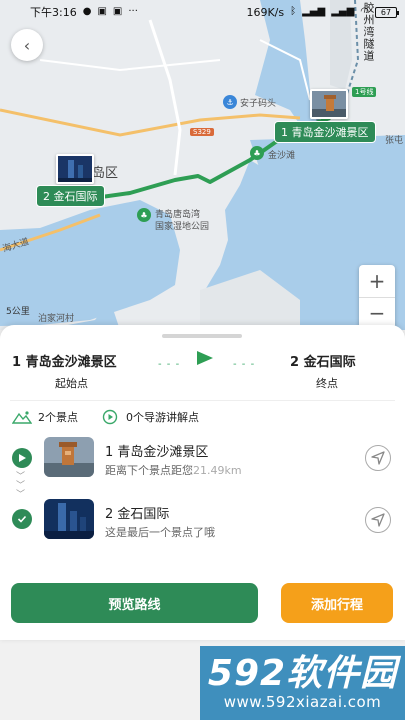  Describe the element at coordinates (394, 141) in the screenshot. I see `map-label-zhang: 张屯` at that location.